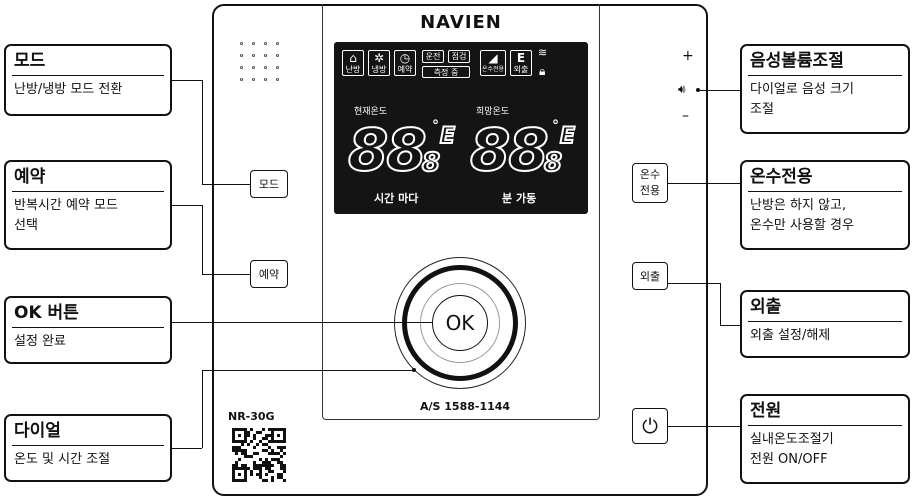  I want to click on time-interval-label: 시간 마다, so click(396, 198).